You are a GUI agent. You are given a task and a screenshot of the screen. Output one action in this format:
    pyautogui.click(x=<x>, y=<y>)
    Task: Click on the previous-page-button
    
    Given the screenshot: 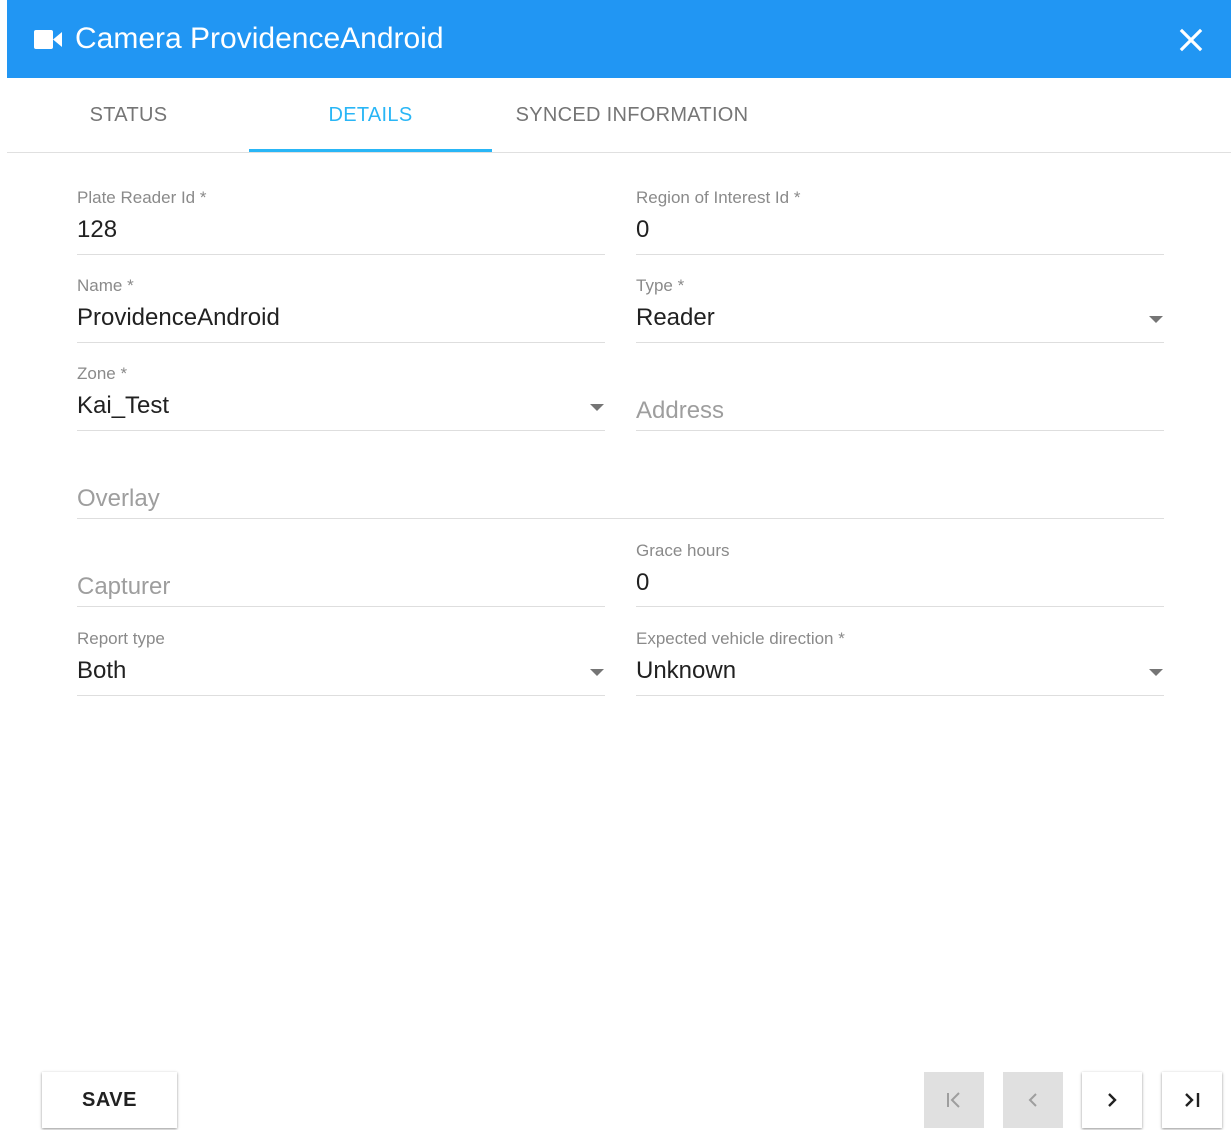 What is the action you would take?
    pyautogui.click(x=1033, y=1100)
    